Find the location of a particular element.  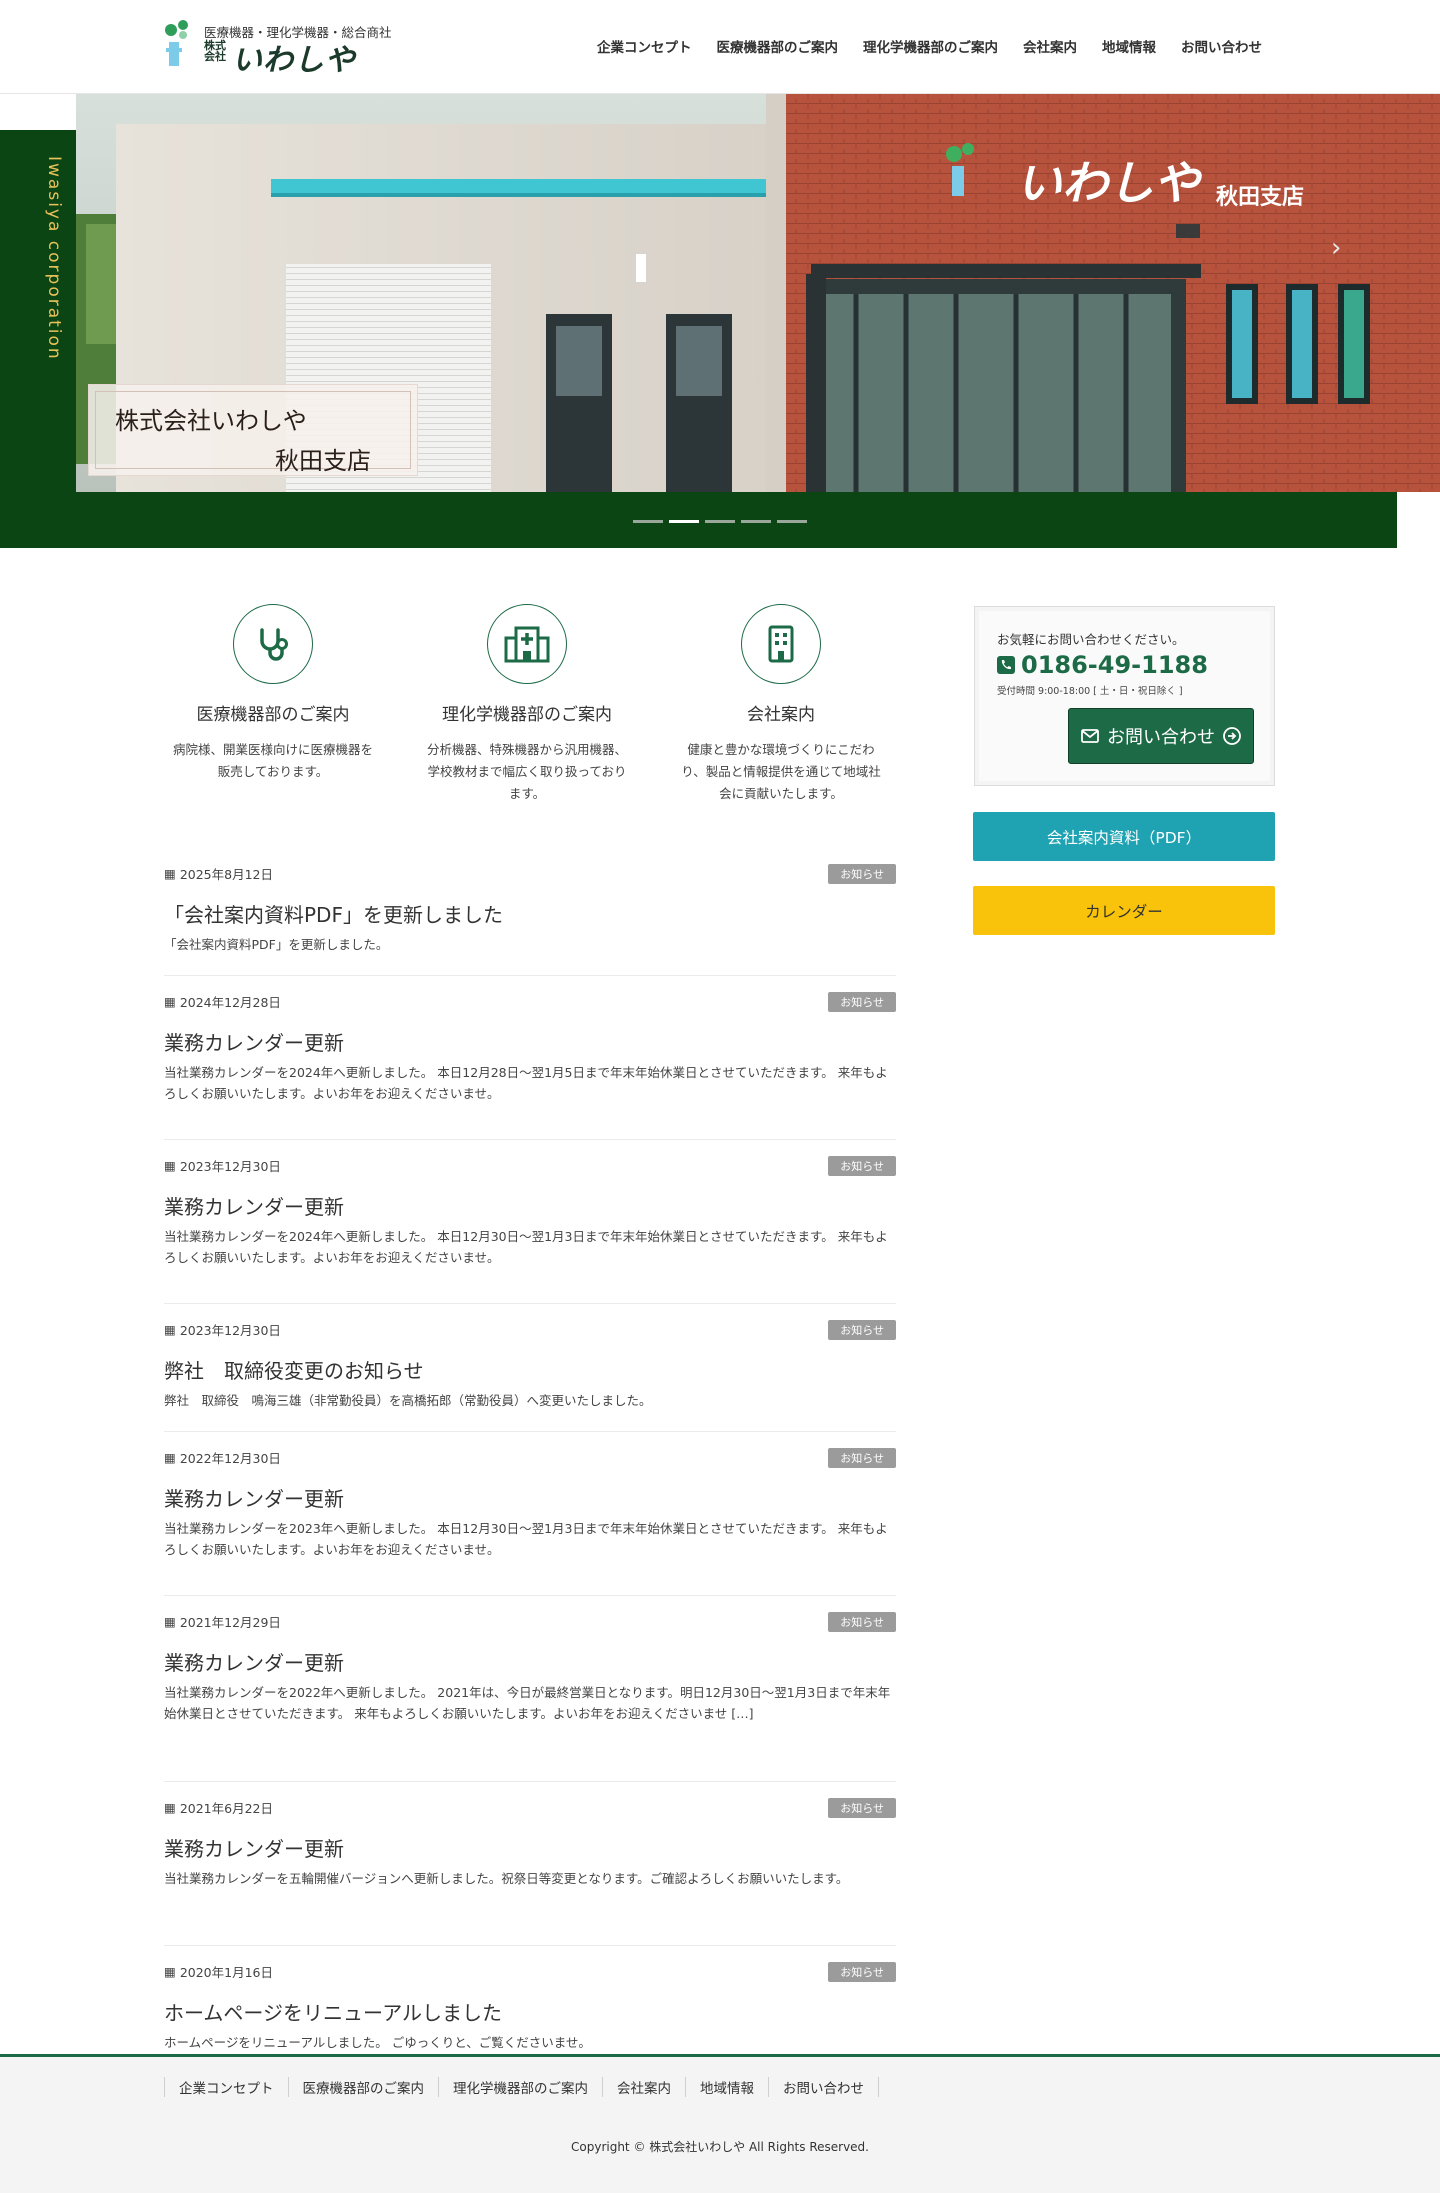

footer-nav-science: 理化学機器部のご案内 is located at coordinates (520, 2087).